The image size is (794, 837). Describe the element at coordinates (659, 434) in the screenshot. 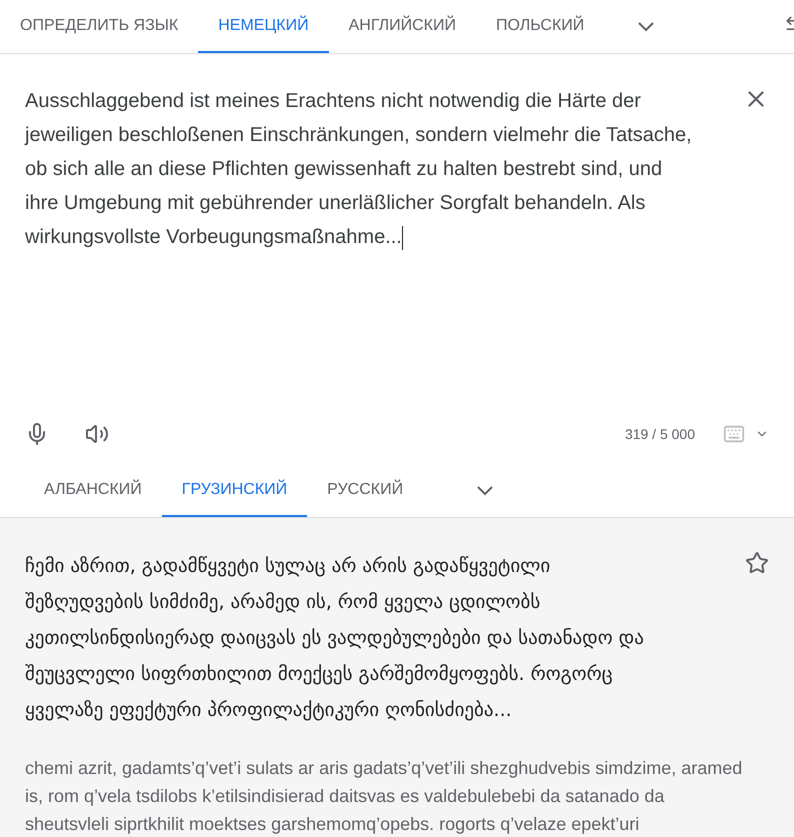

I see `character-count: 319 / 5 000` at that location.